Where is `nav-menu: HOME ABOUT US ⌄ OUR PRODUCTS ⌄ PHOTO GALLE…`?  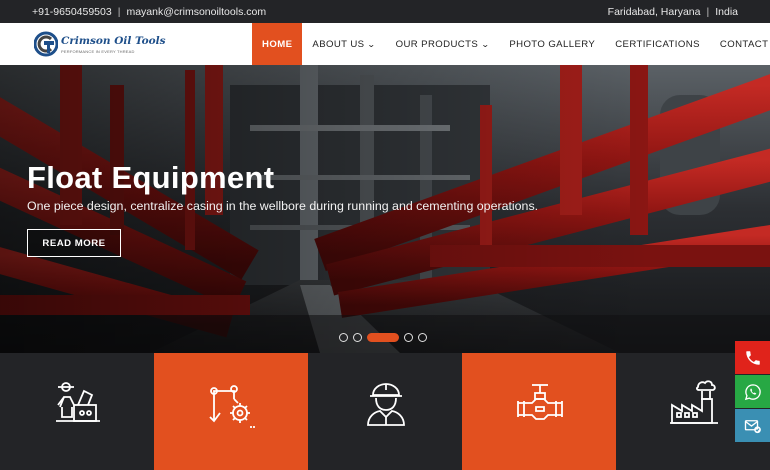 nav-menu: HOME ABOUT US ⌄ OUR PRODUCTS ⌄ PHOTO GALLE… is located at coordinates (511, 44).